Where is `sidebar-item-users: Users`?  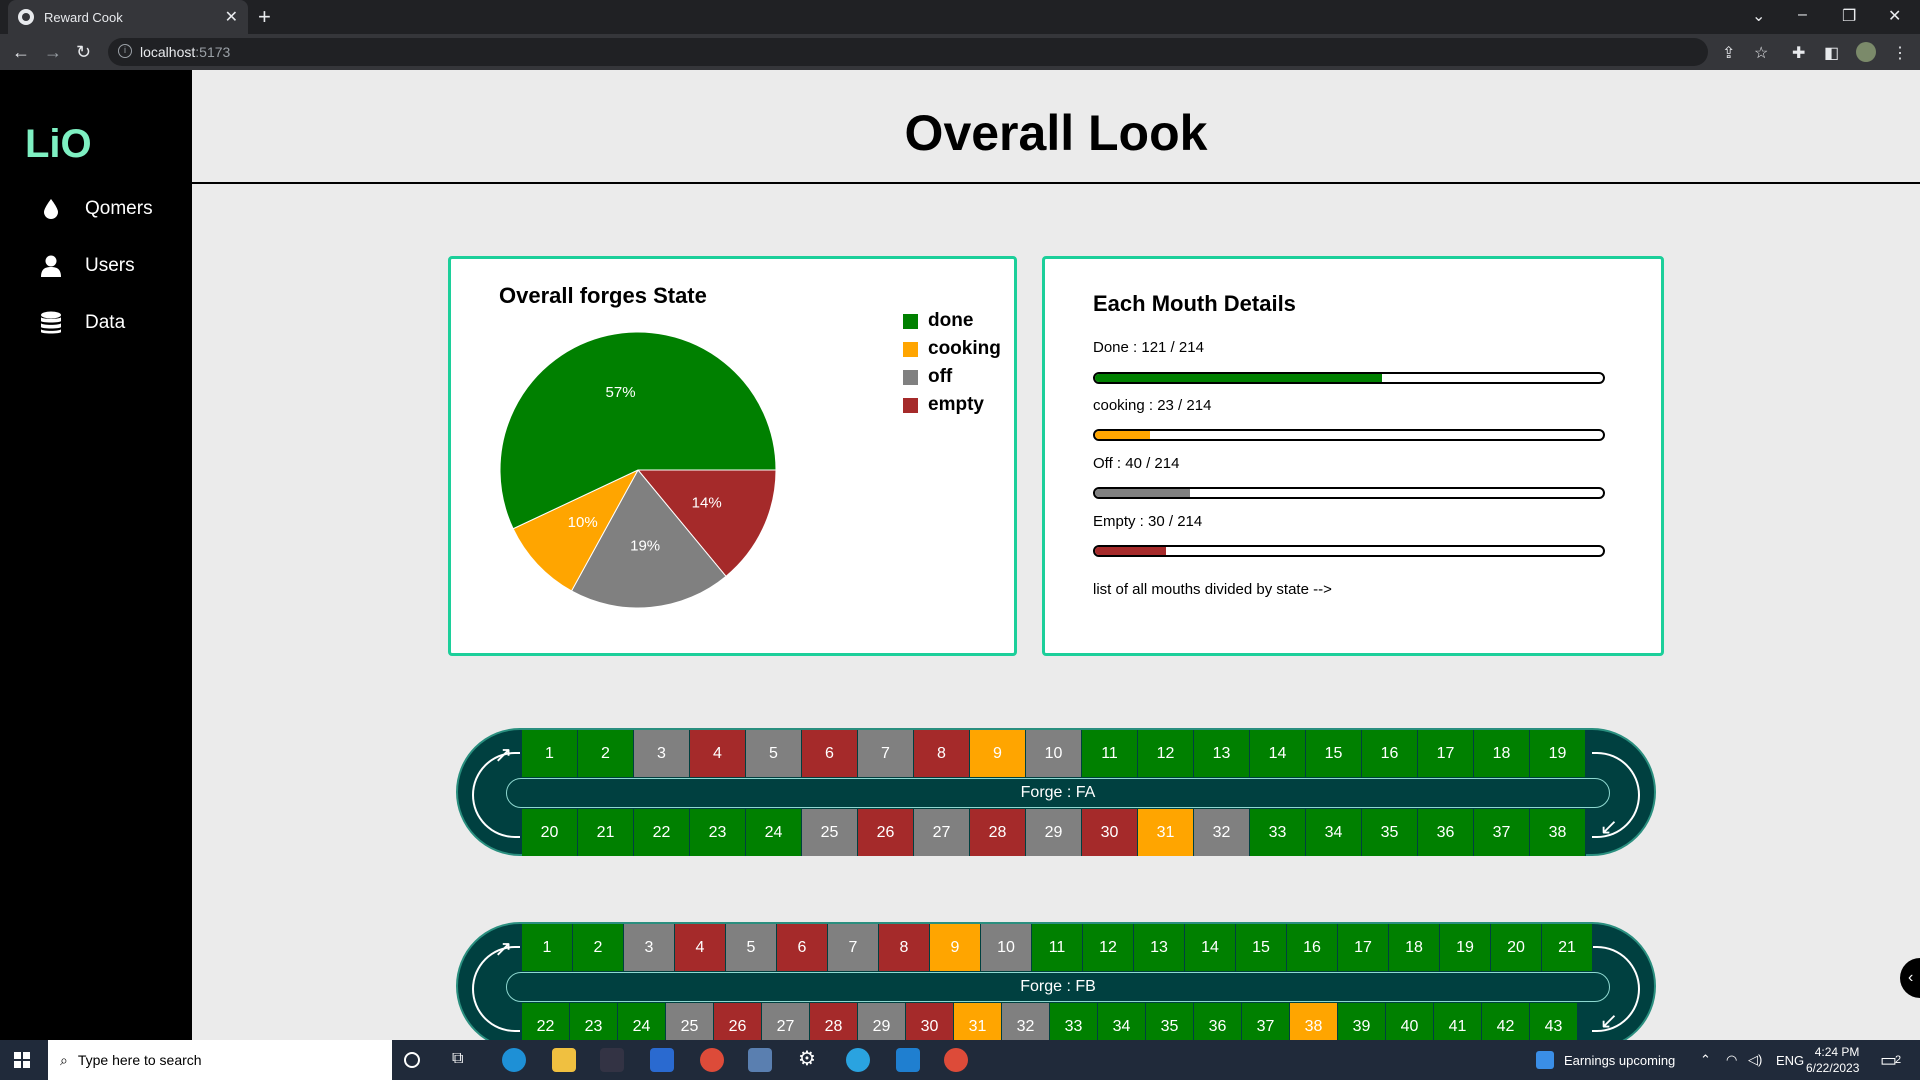 sidebar-item-users: Users is located at coordinates (87, 266).